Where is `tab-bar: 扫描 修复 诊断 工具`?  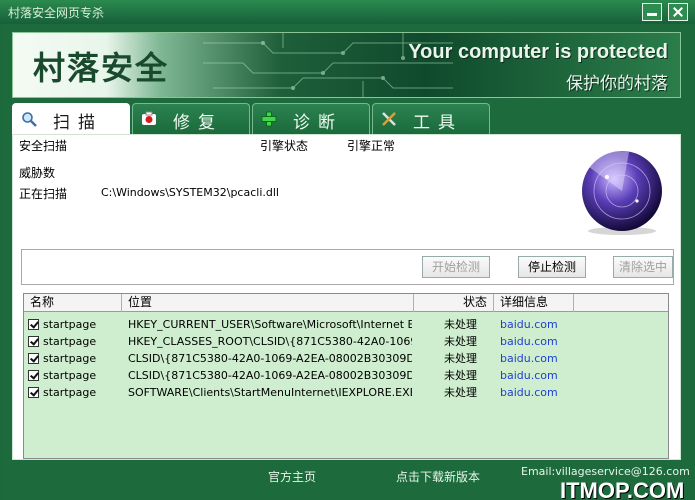 tab-bar: 扫描 修复 诊断 工具 is located at coordinates (346, 118).